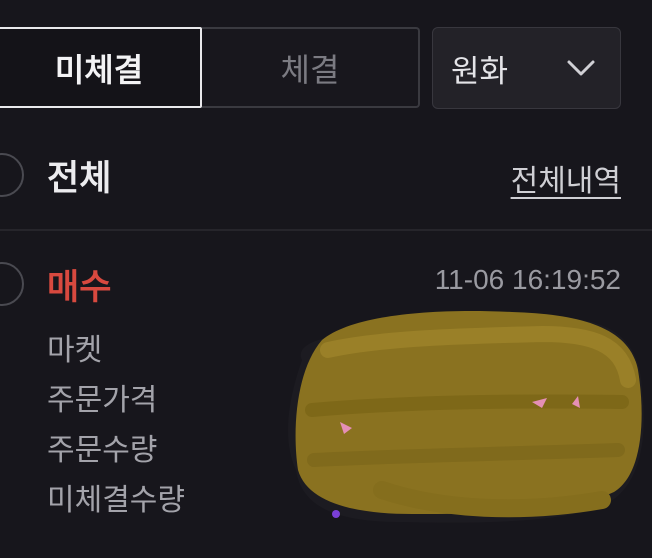 This screenshot has height=558, width=652. What do you see at coordinates (480, 71) in the screenshot?
I see `currency-select-value: 원화` at bounding box center [480, 71].